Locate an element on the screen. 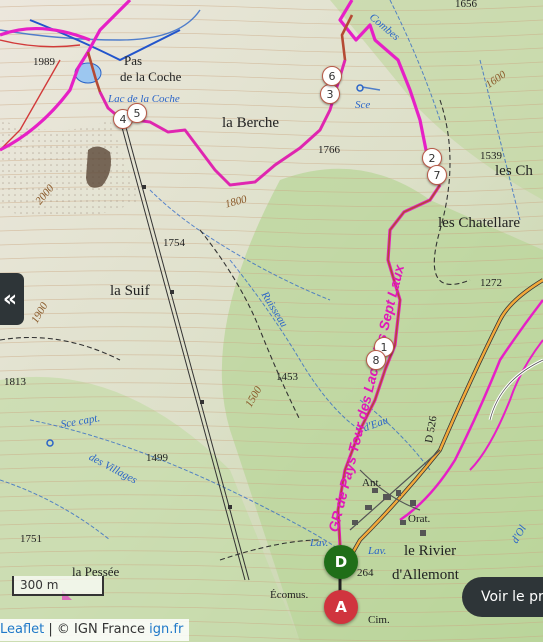  waypoint-6: 6 is located at coordinates (332, 76).